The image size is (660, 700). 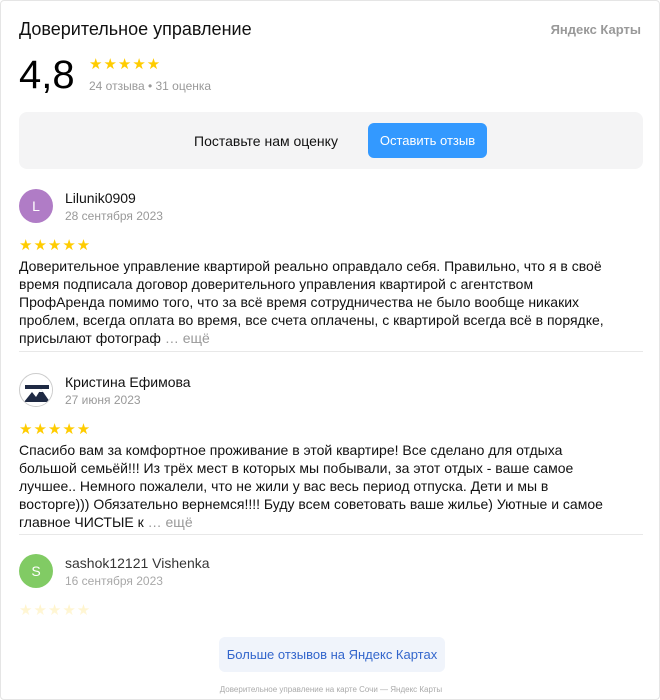 What do you see at coordinates (36, 571) in the screenshot?
I see `avatar: S` at bounding box center [36, 571].